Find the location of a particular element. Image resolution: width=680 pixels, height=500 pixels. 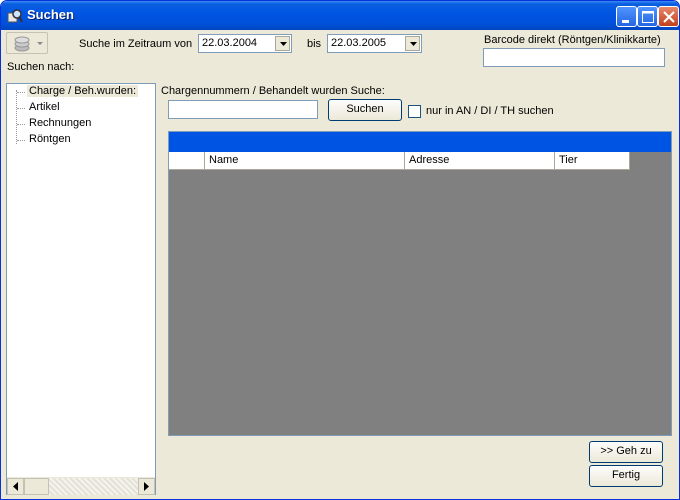

column-header-name: Name is located at coordinates (305, 161).